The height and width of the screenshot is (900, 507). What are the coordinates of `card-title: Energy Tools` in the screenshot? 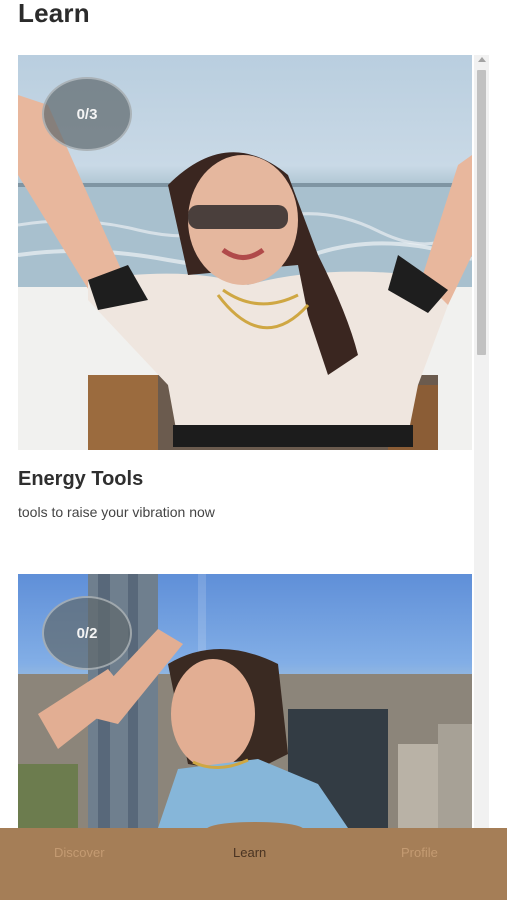 It's located at (80, 479).